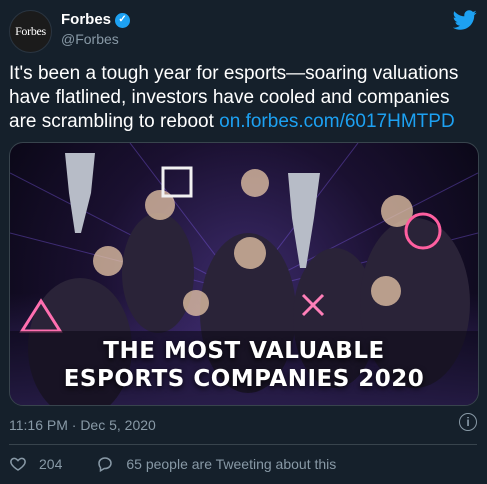 This screenshot has height=484, width=487. I want to click on like-action: 204, so click(35, 464).